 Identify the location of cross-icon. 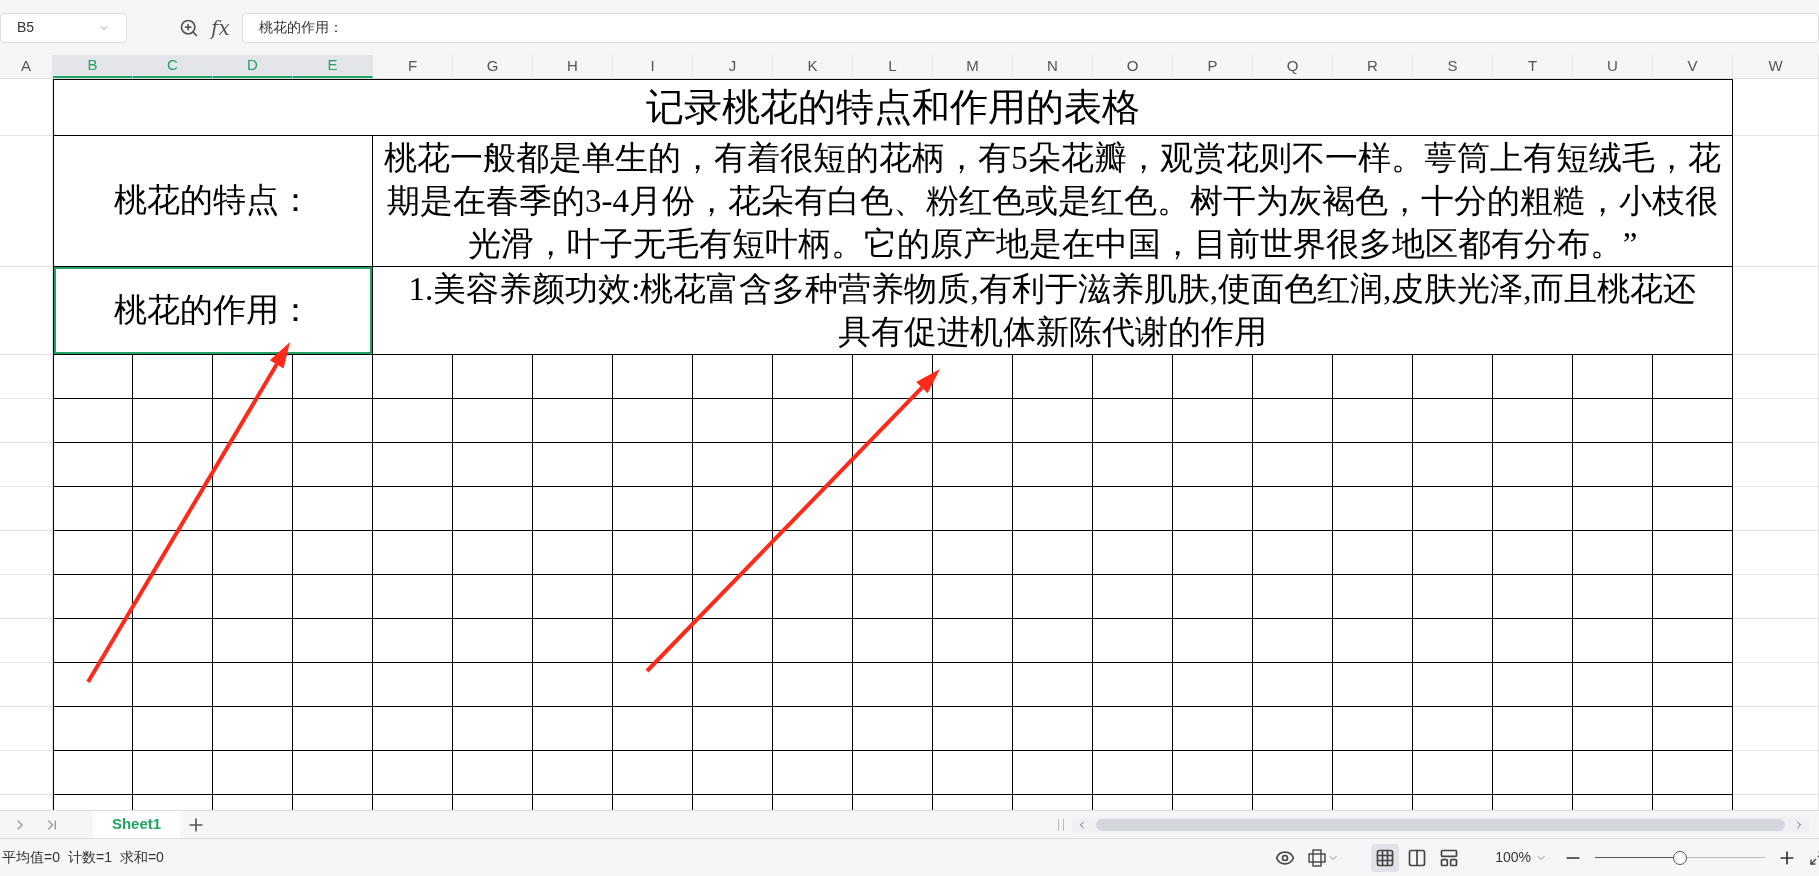
(1317, 857).